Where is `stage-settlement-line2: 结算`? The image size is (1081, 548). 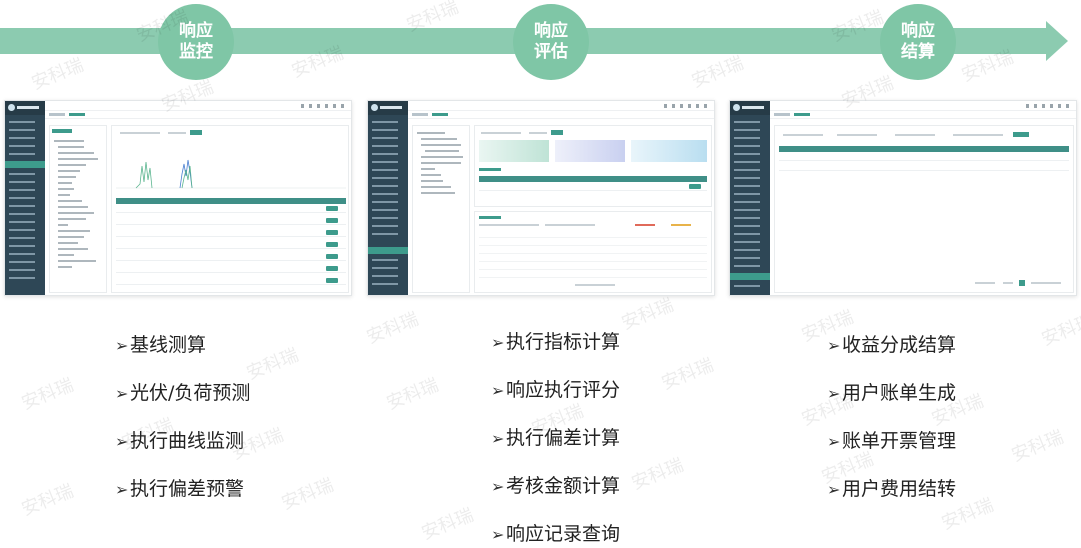
stage-settlement-line2: 结算 is located at coordinates (918, 52).